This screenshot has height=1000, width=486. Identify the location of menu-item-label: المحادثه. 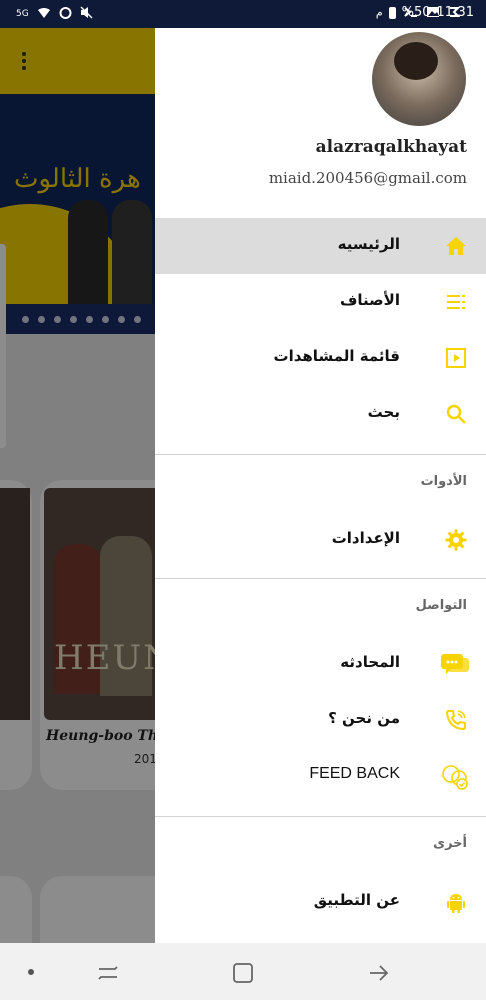
(370, 662).